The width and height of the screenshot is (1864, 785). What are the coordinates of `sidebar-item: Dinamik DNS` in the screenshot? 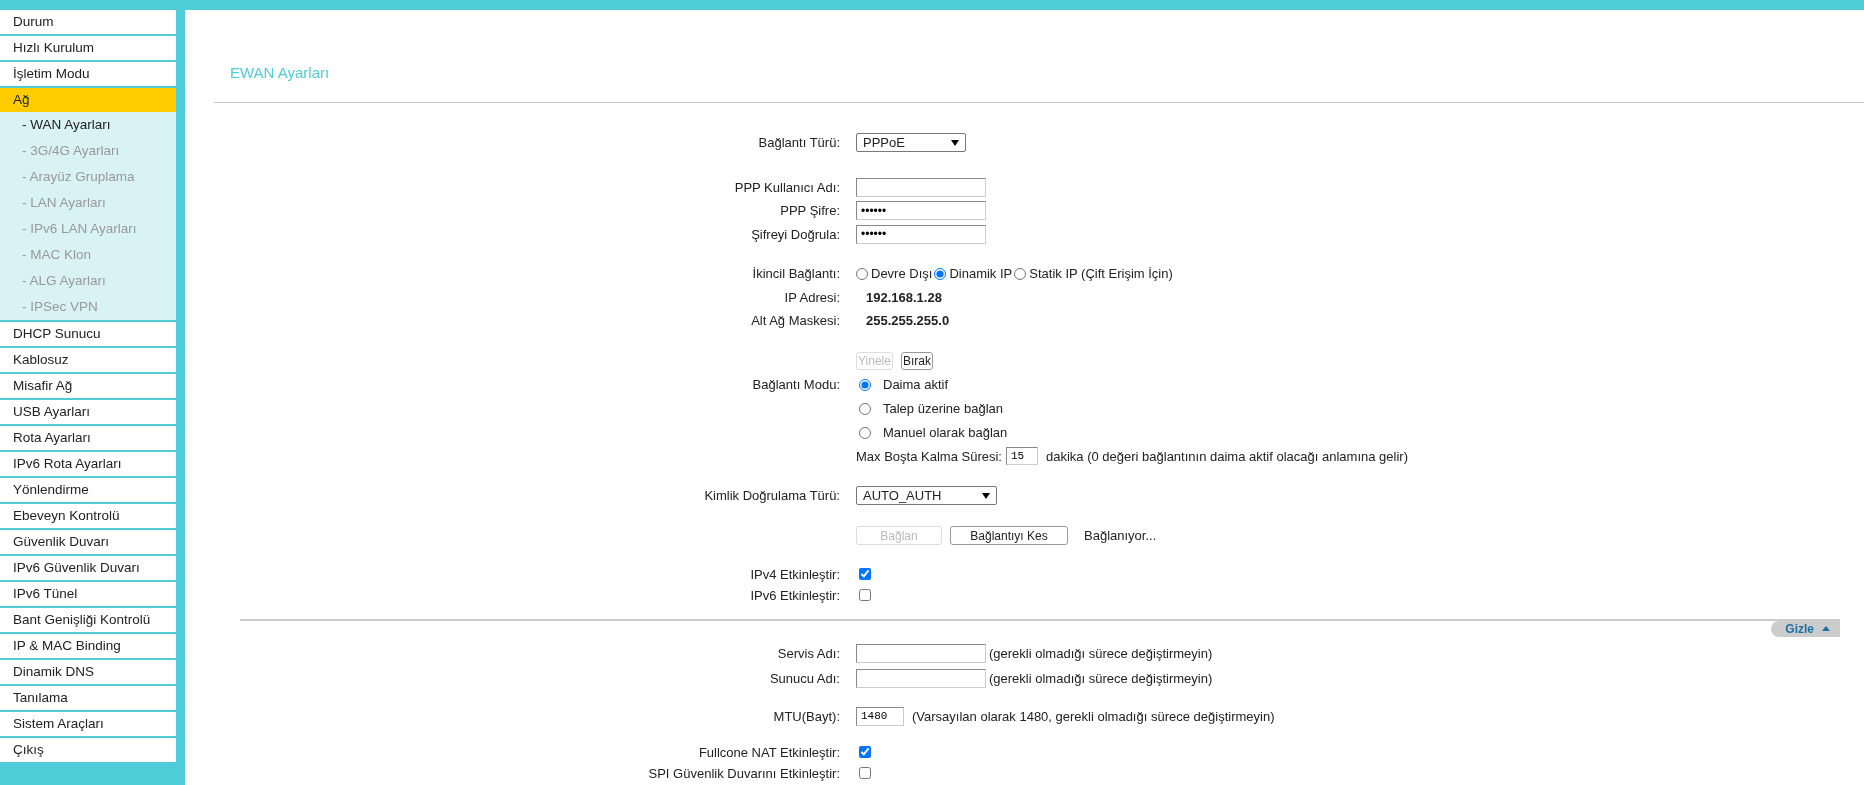 It's located at (88, 672).